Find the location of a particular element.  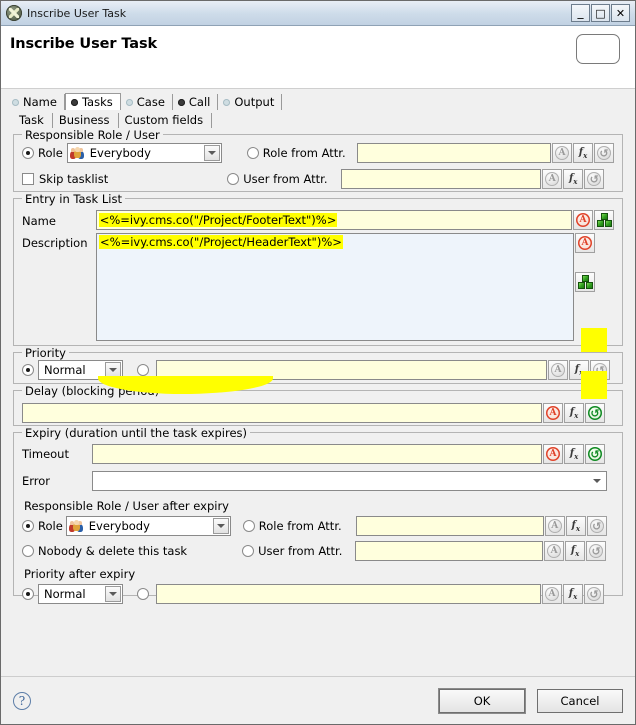

expiry-role-combo: Everybody is located at coordinates (148, 526).